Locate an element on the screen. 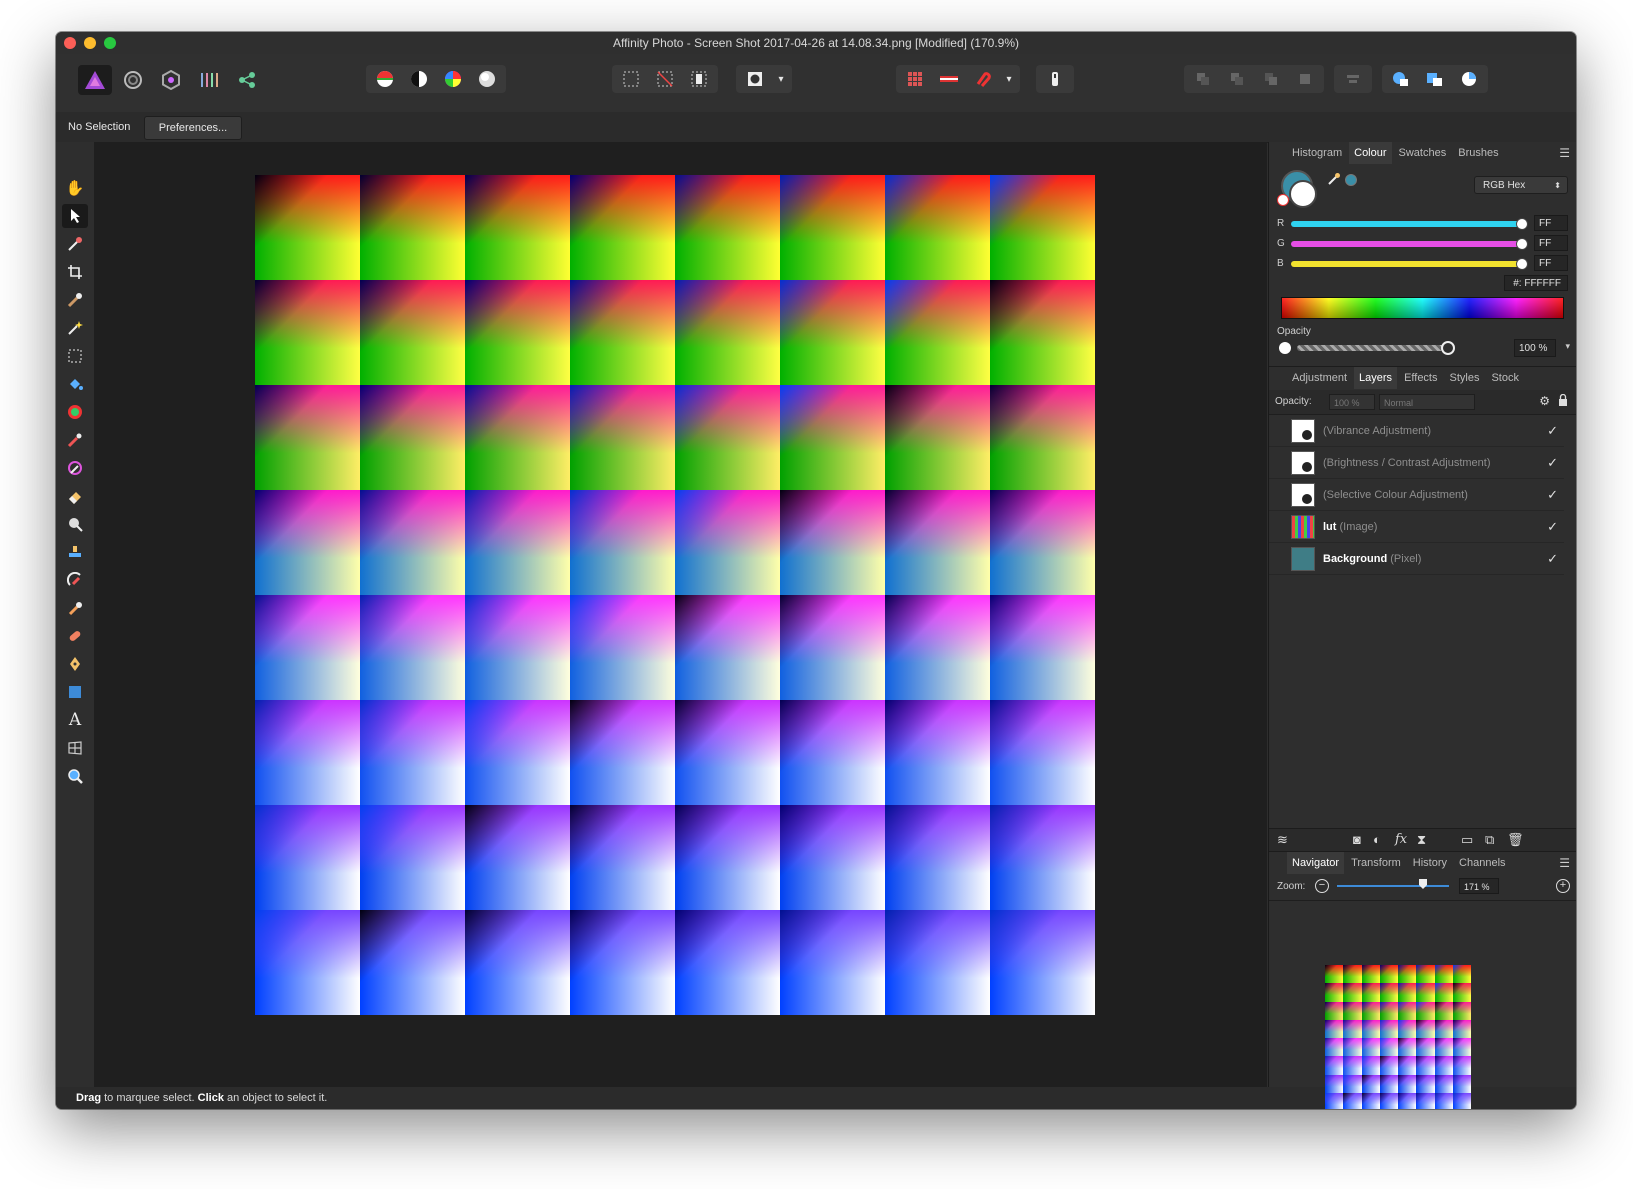 The image size is (1633, 1189). marquee-tool-icon is located at coordinates (75, 356).